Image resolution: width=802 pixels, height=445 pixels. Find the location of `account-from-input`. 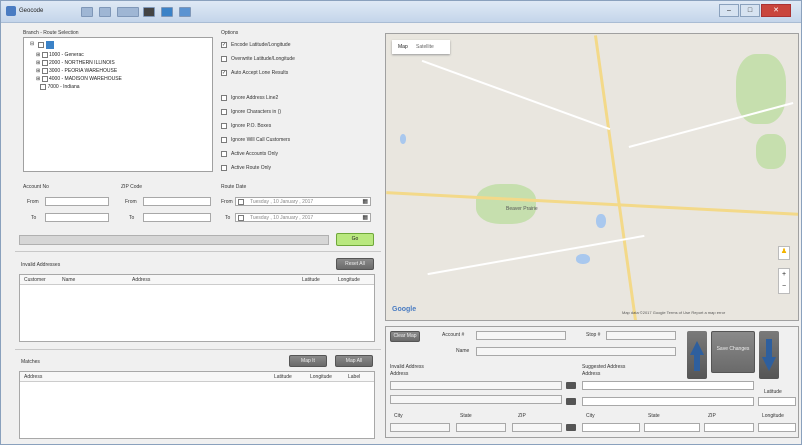

account-from-input is located at coordinates (77, 201).